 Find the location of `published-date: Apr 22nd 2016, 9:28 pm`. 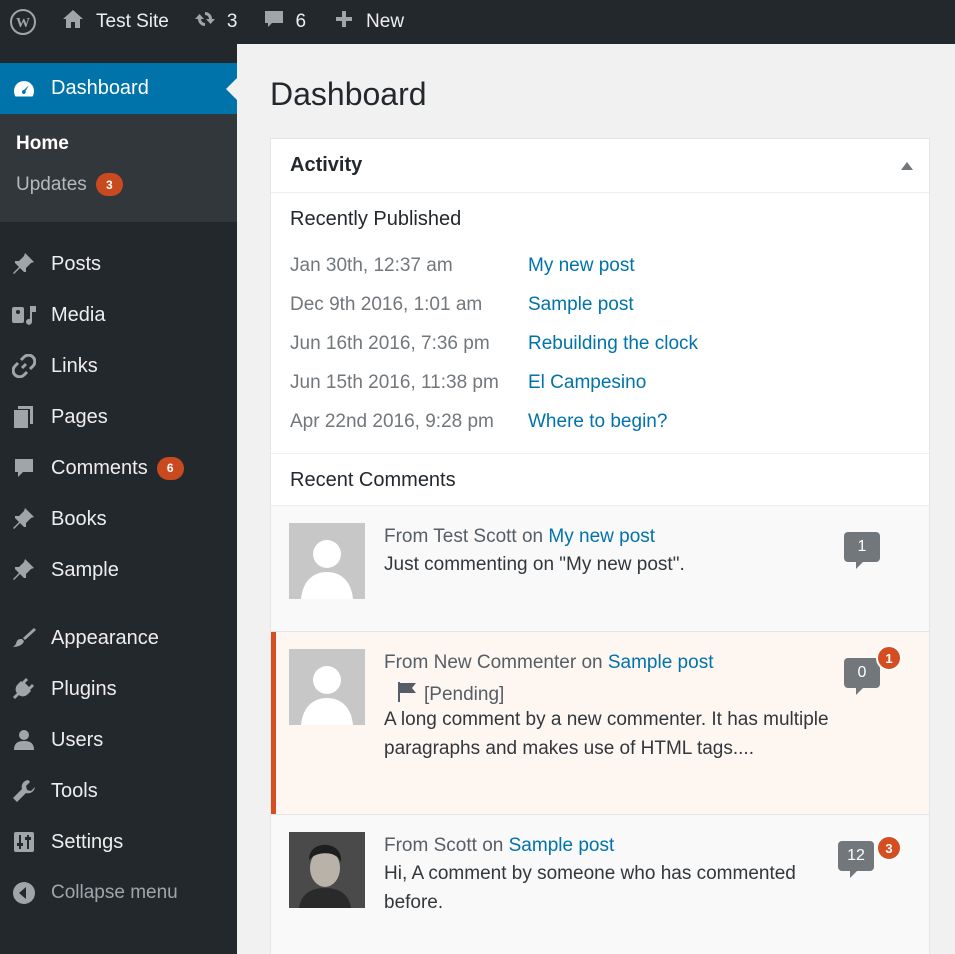

published-date: Apr 22nd 2016, 9:28 pm is located at coordinates (392, 421).